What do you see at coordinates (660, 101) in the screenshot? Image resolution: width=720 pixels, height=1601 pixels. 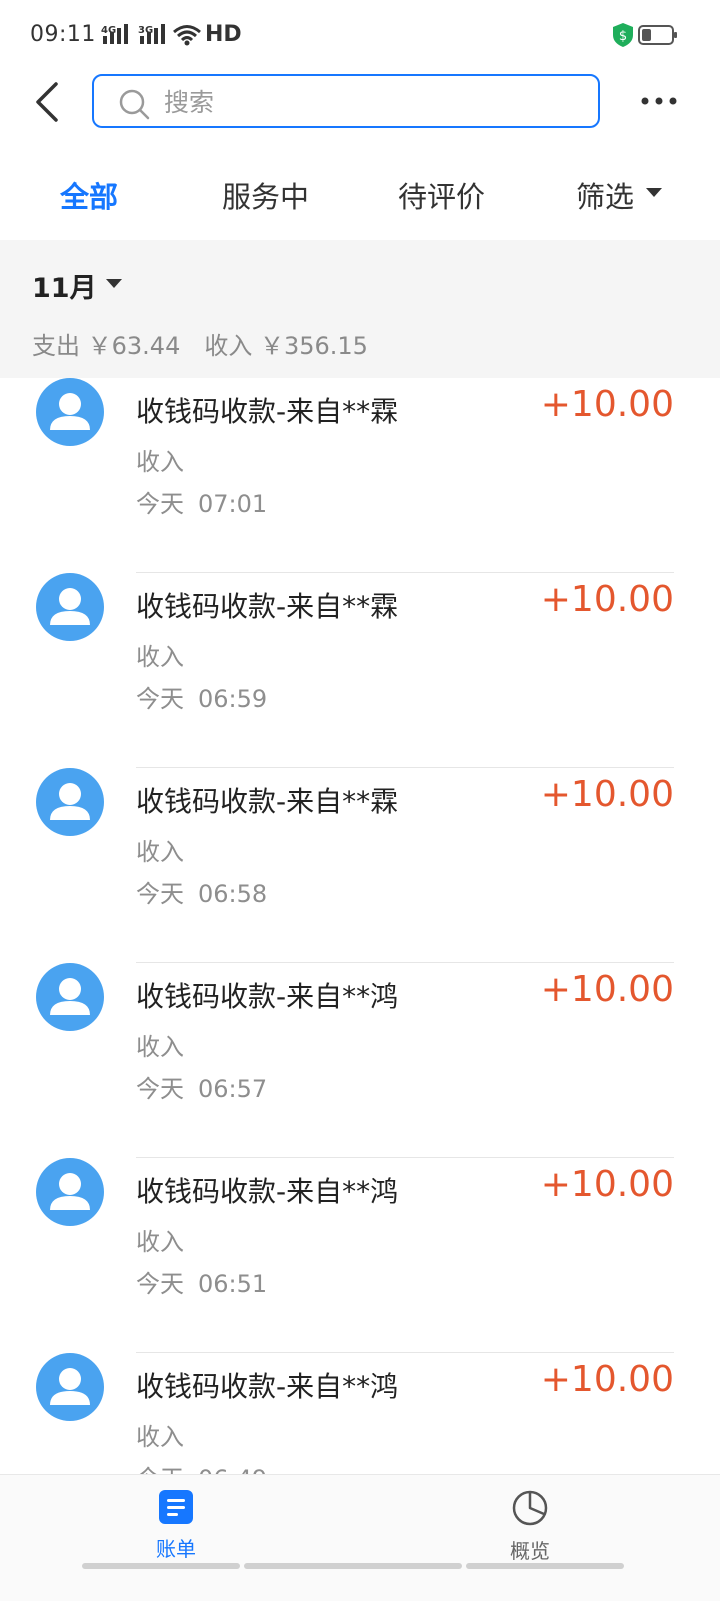 I see `more-options-icon` at bounding box center [660, 101].